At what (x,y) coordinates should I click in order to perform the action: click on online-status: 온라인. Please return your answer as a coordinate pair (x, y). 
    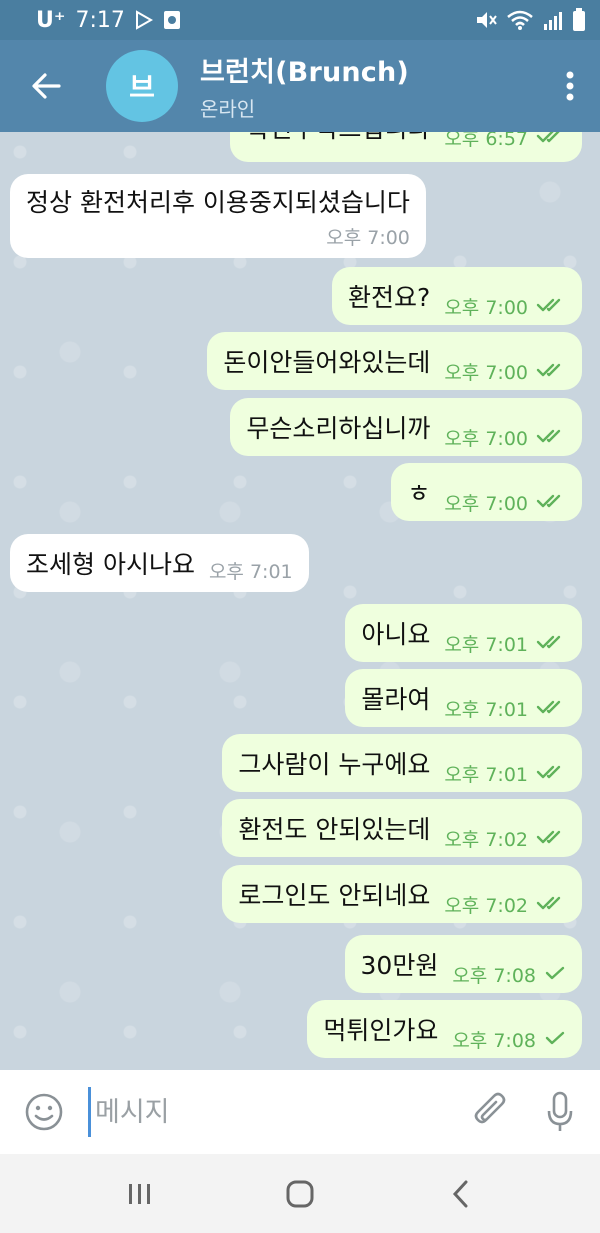
    Looking at the image, I should click on (228, 109).